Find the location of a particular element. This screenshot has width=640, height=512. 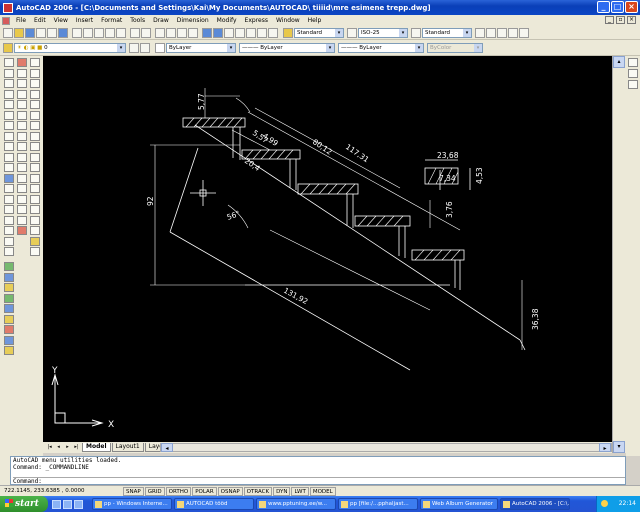

plot-preview-icon is located at coordinates (52, 32).